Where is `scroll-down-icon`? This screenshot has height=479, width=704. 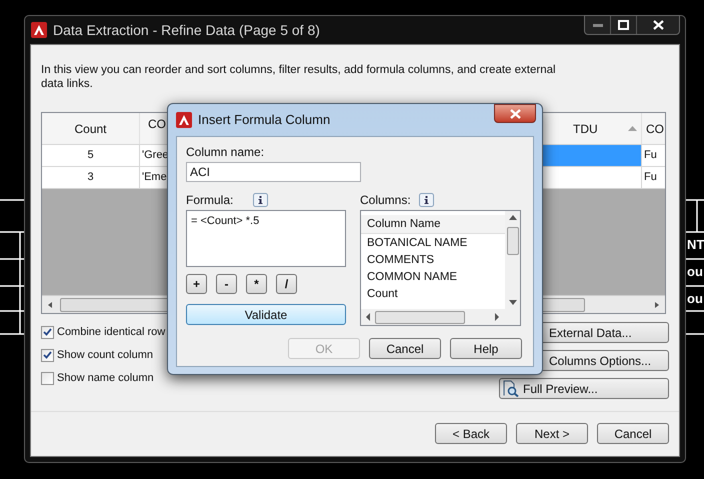 scroll-down-icon is located at coordinates (512, 302).